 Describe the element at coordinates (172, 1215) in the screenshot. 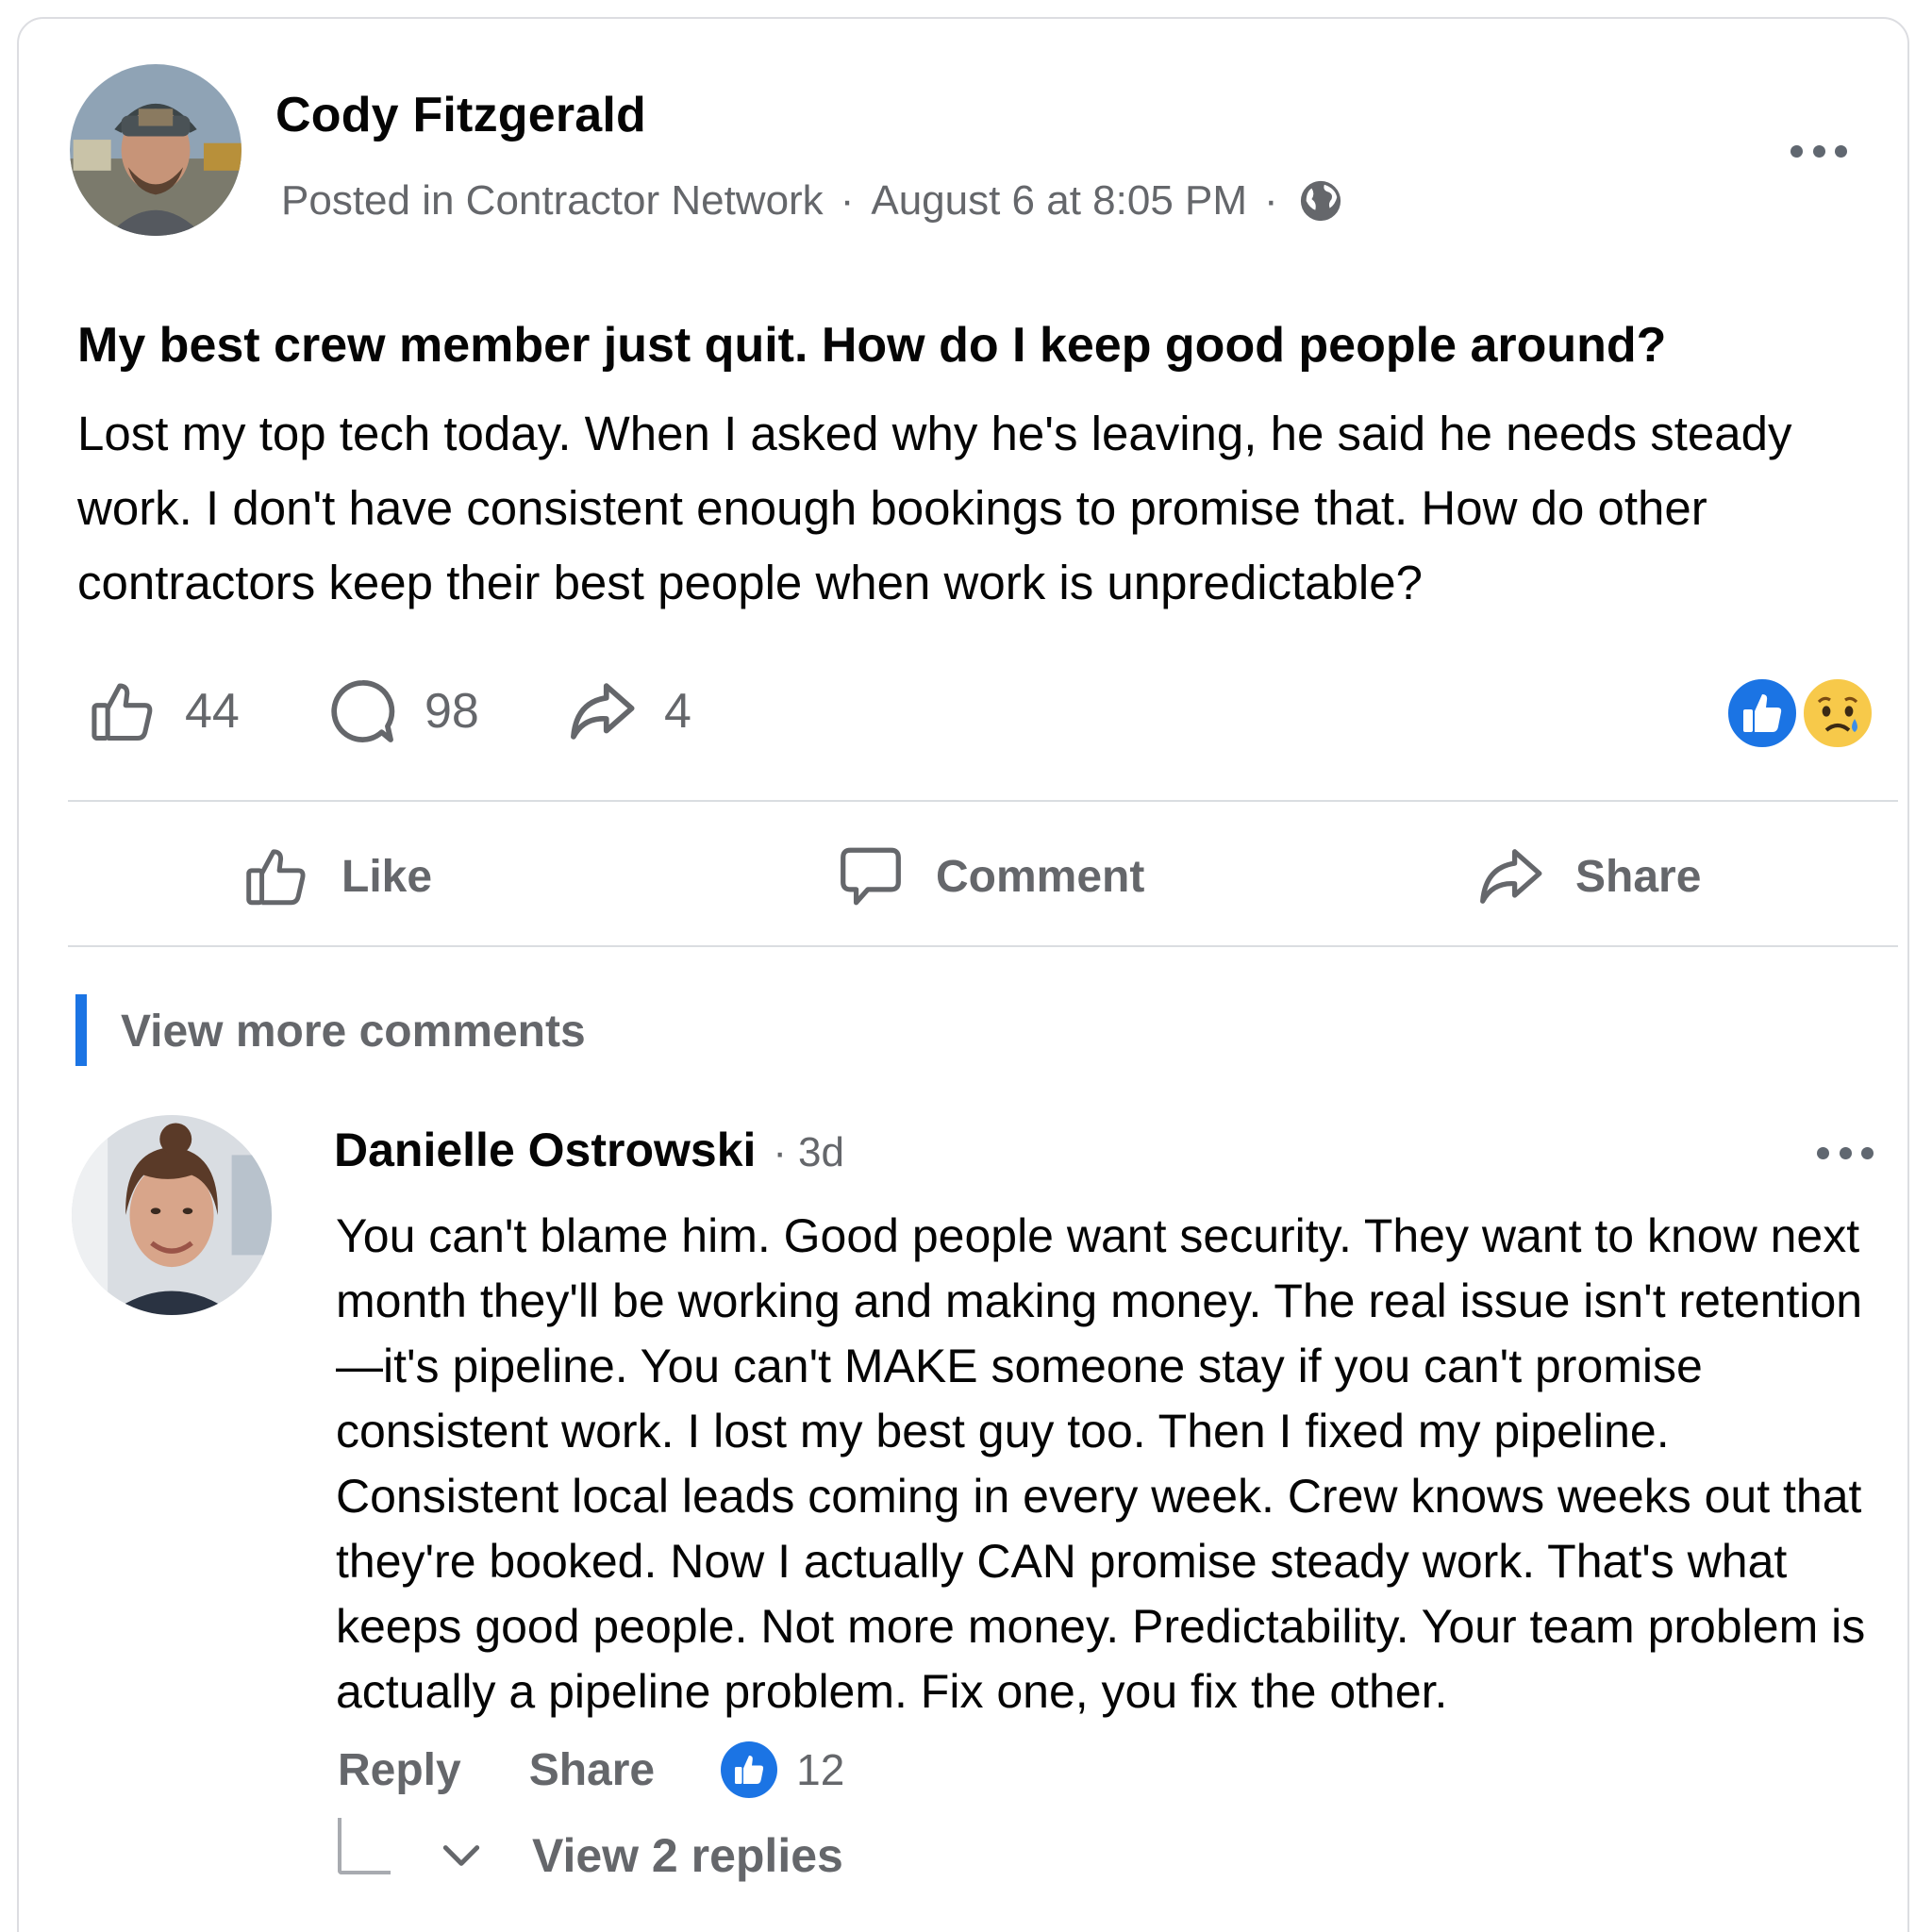

I see `commenter-avatar` at that location.